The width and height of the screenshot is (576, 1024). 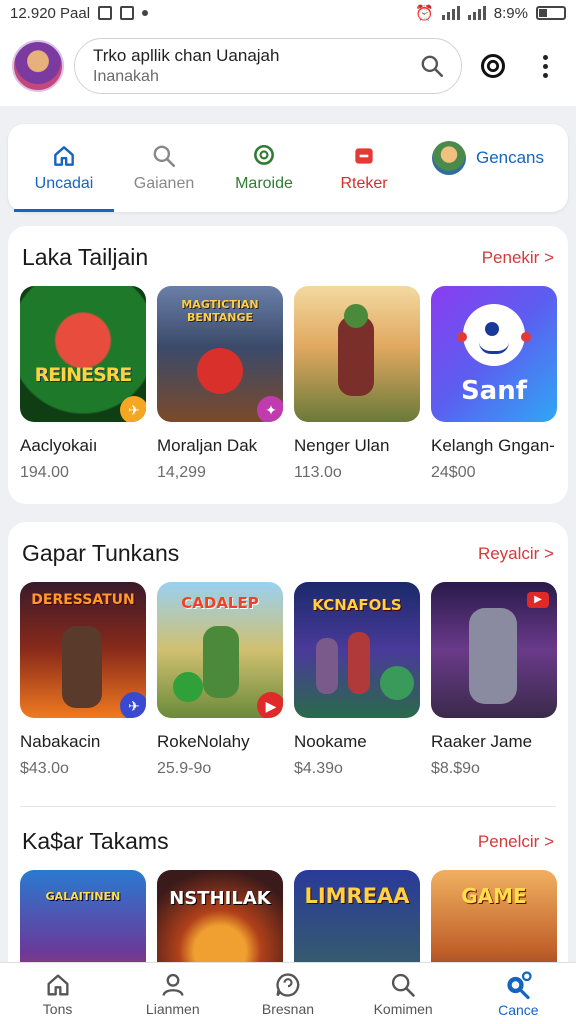 What do you see at coordinates (186, 55) in the screenshot?
I see `search-title: Trko apllik chan Uanajah` at bounding box center [186, 55].